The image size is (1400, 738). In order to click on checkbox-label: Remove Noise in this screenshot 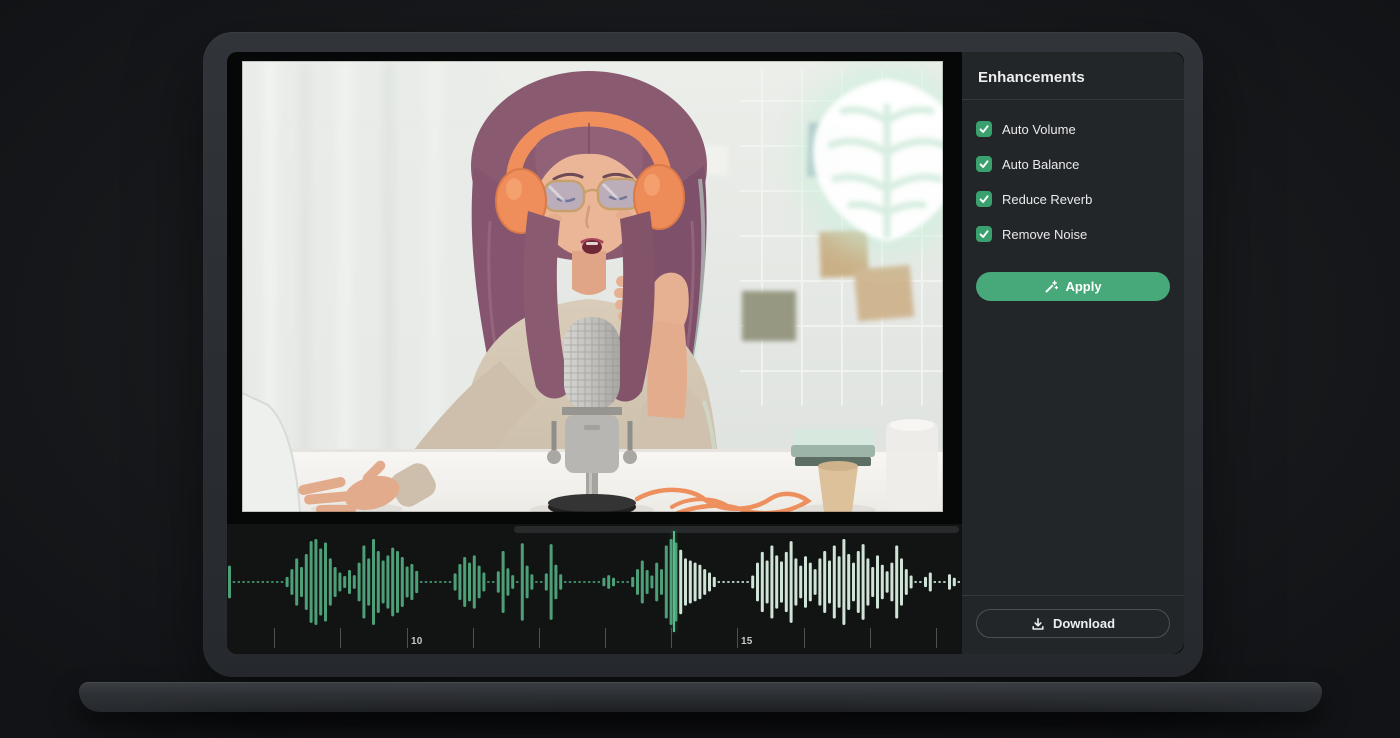, I will do `click(1045, 234)`.